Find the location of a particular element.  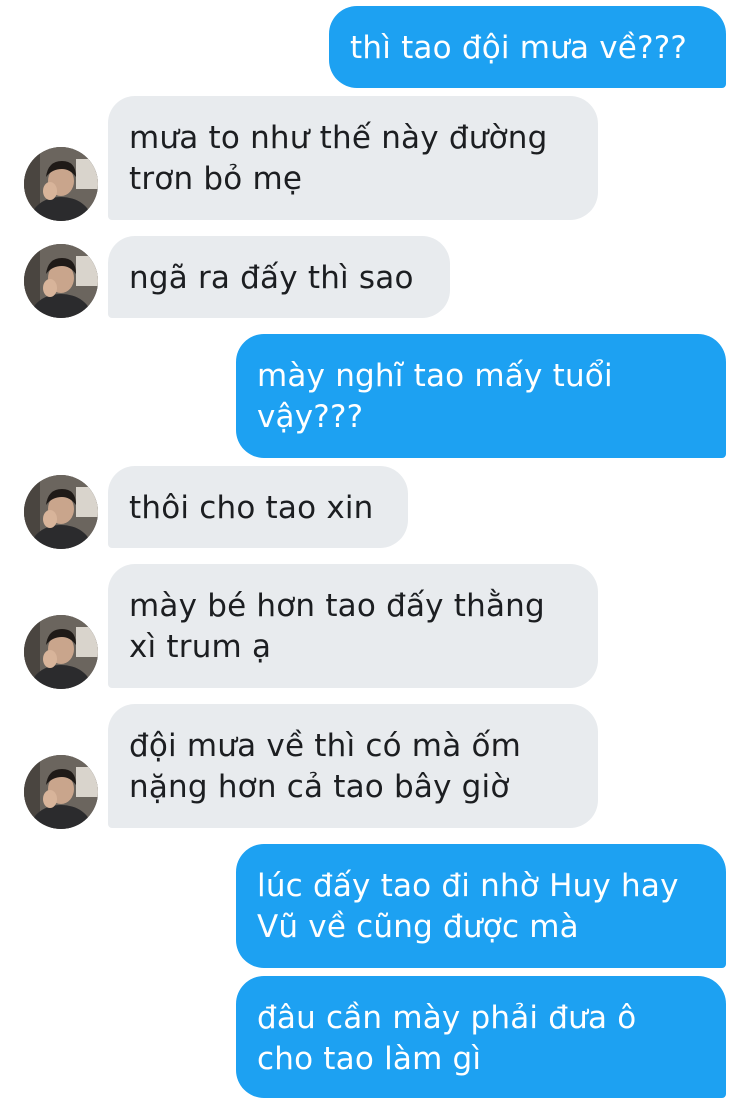

message-text: trơn bỏ mẹ is located at coordinates (216, 179).